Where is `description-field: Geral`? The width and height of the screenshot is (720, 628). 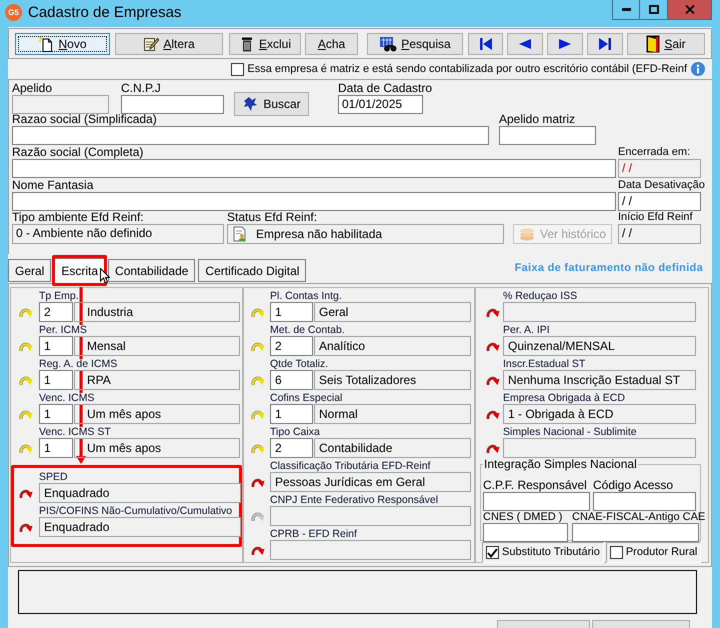
description-field: Geral is located at coordinates (392, 312).